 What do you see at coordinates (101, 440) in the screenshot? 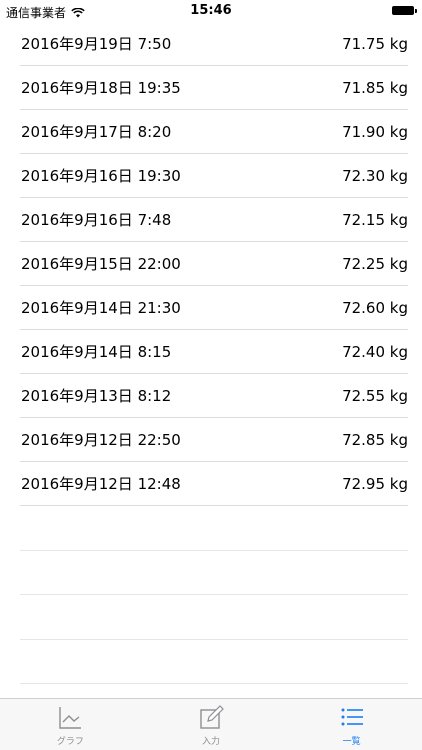
I see `entry-date: 2016年9月12日 22:50` at bounding box center [101, 440].